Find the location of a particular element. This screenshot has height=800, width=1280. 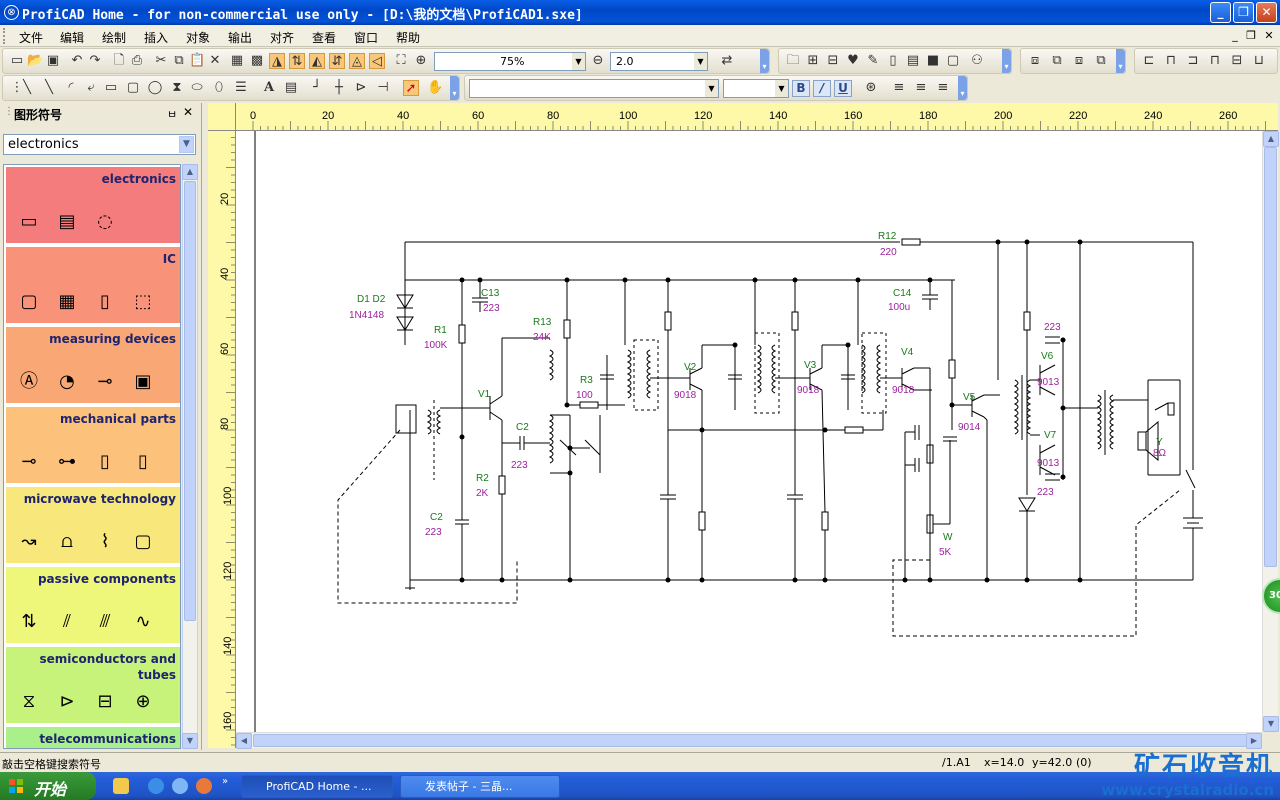

ie-icon is located at coordinates (156, 786).